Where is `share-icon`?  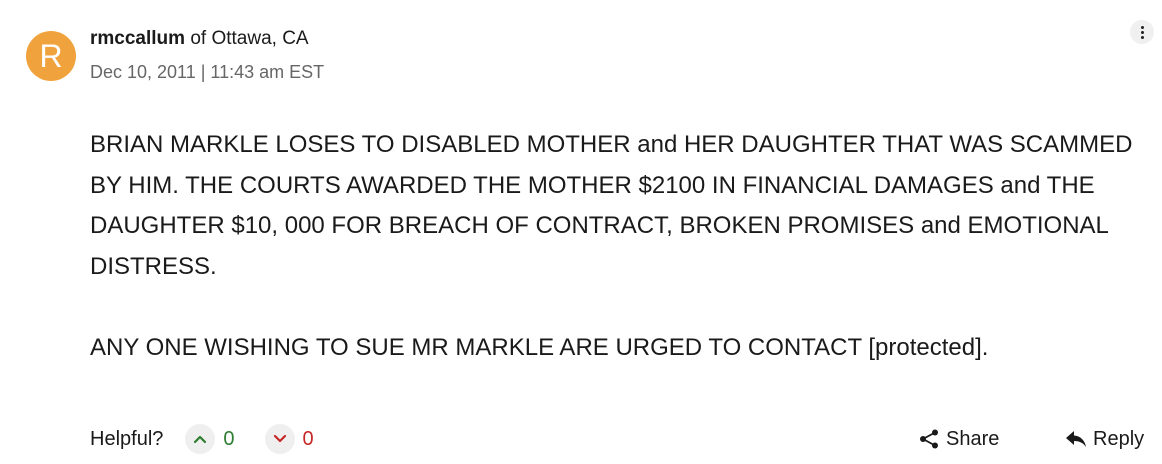
share-icon is located at coordinates (929, 439).